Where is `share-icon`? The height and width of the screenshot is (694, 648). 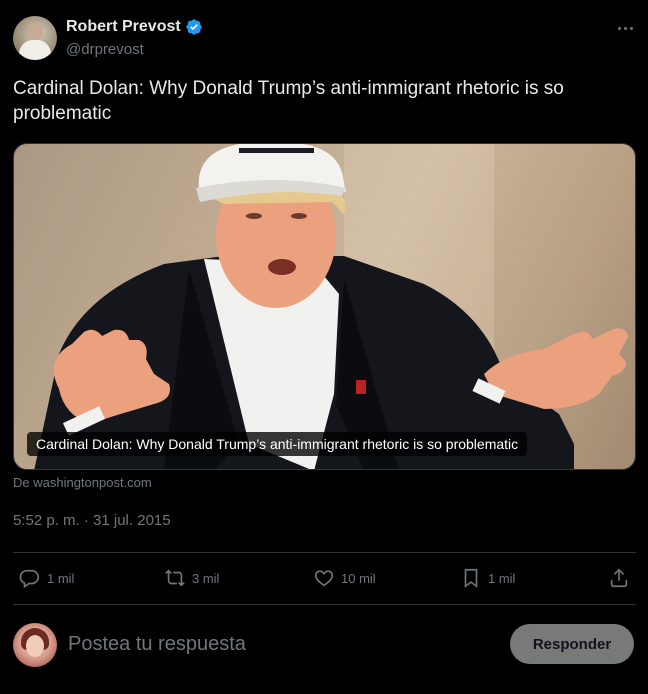 share-icon is located at coordinates (619, 578).